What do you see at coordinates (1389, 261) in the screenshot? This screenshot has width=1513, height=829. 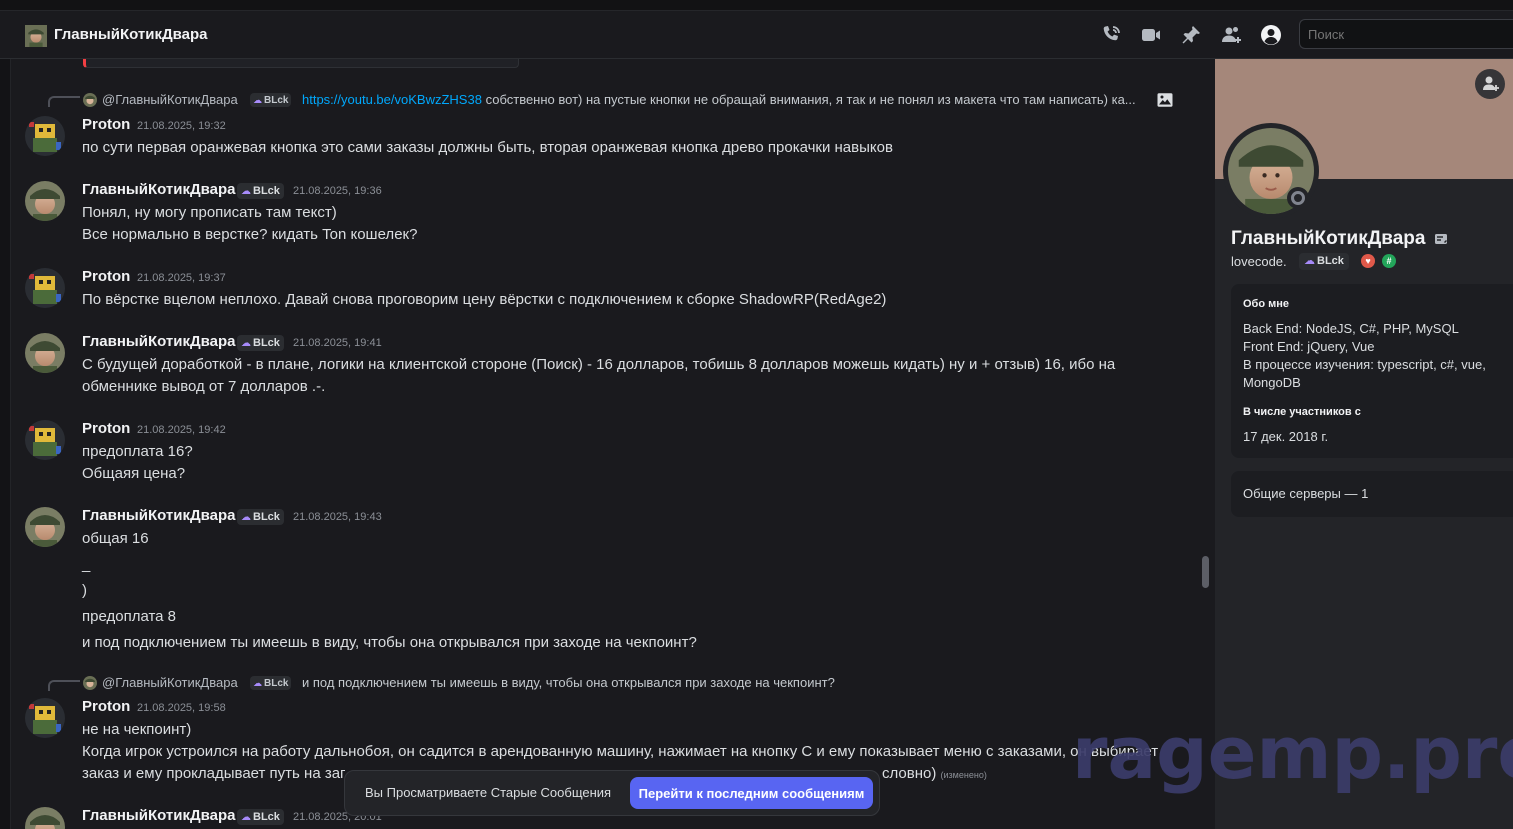 I see `hashtag-badge-icon: #` at bounding box center [1389, 261].